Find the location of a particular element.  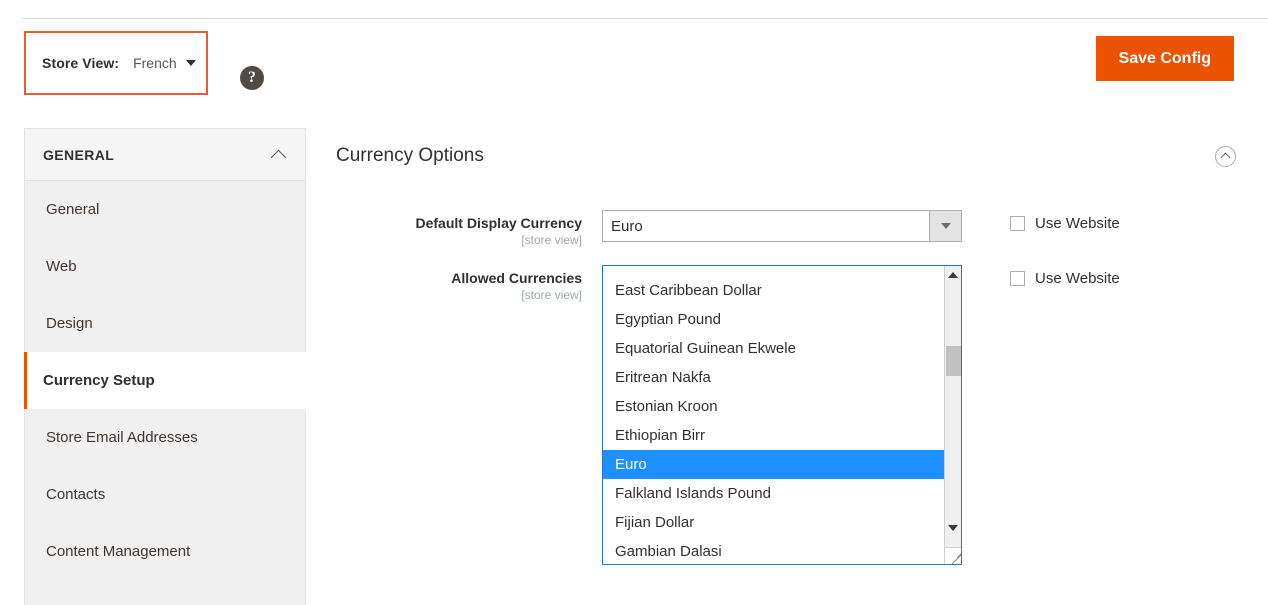

sidebar-item-content-management: Content Management is located at coordinates (165, 551).